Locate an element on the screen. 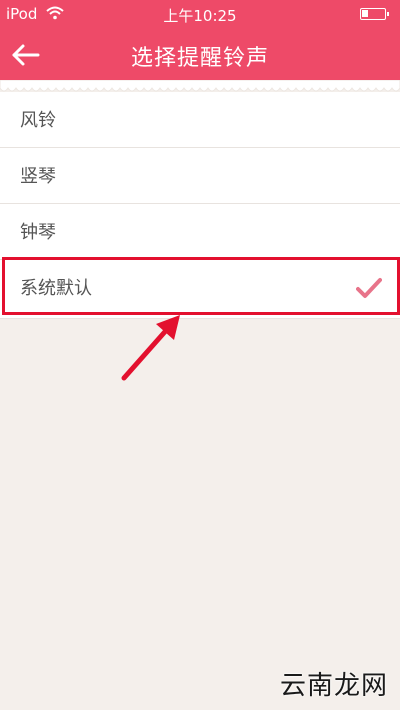  ringtone-label: 系统默认 is located at coordinates (56, 288).